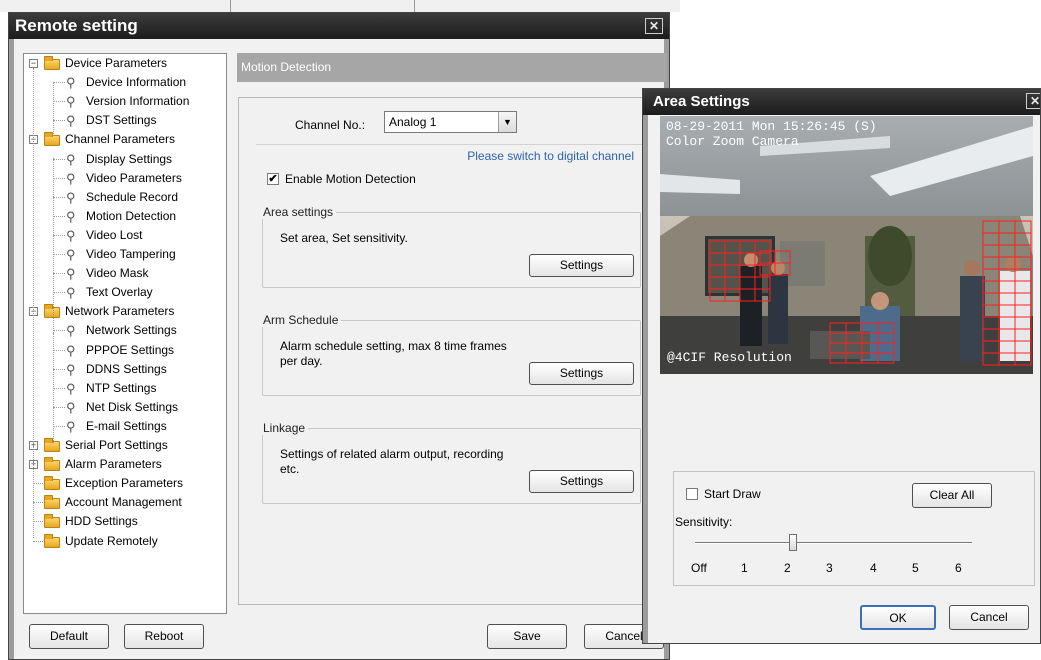 Image resolution: width=1041 pixels, height=660 pixels. What do you see at coordinates (450, 122) in the screenshot?
I see `channel-select: Analog 1 ▼` at bounding box center [450, 122].